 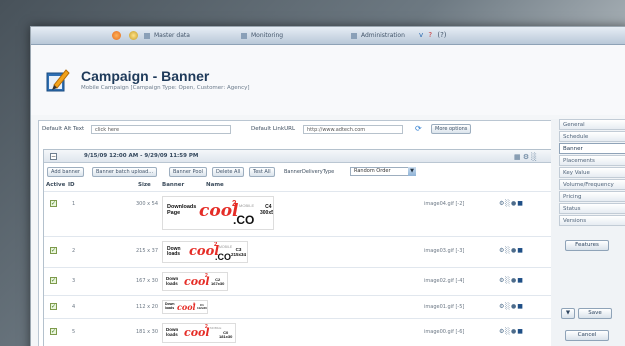 I want to click on column-id: ID, so click(x=71, y=185).